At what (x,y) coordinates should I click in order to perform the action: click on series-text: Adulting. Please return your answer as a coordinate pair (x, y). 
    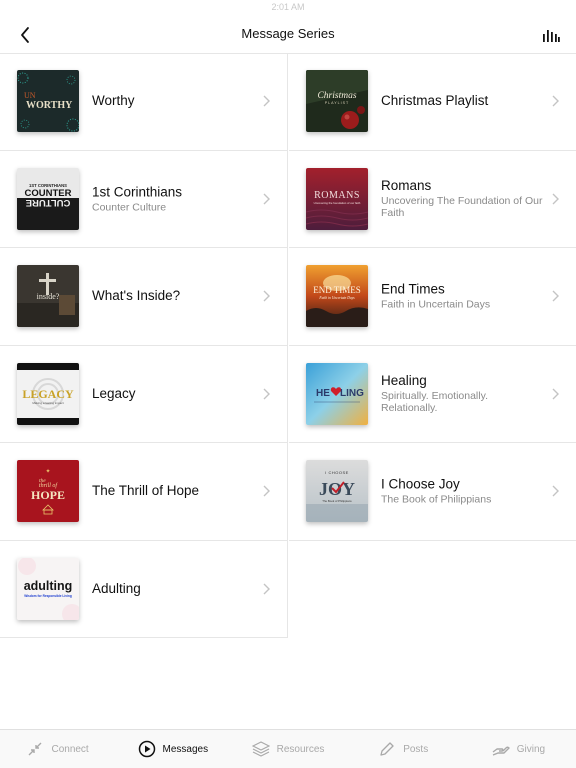
    Looking at the image, I should click on (173, 589).